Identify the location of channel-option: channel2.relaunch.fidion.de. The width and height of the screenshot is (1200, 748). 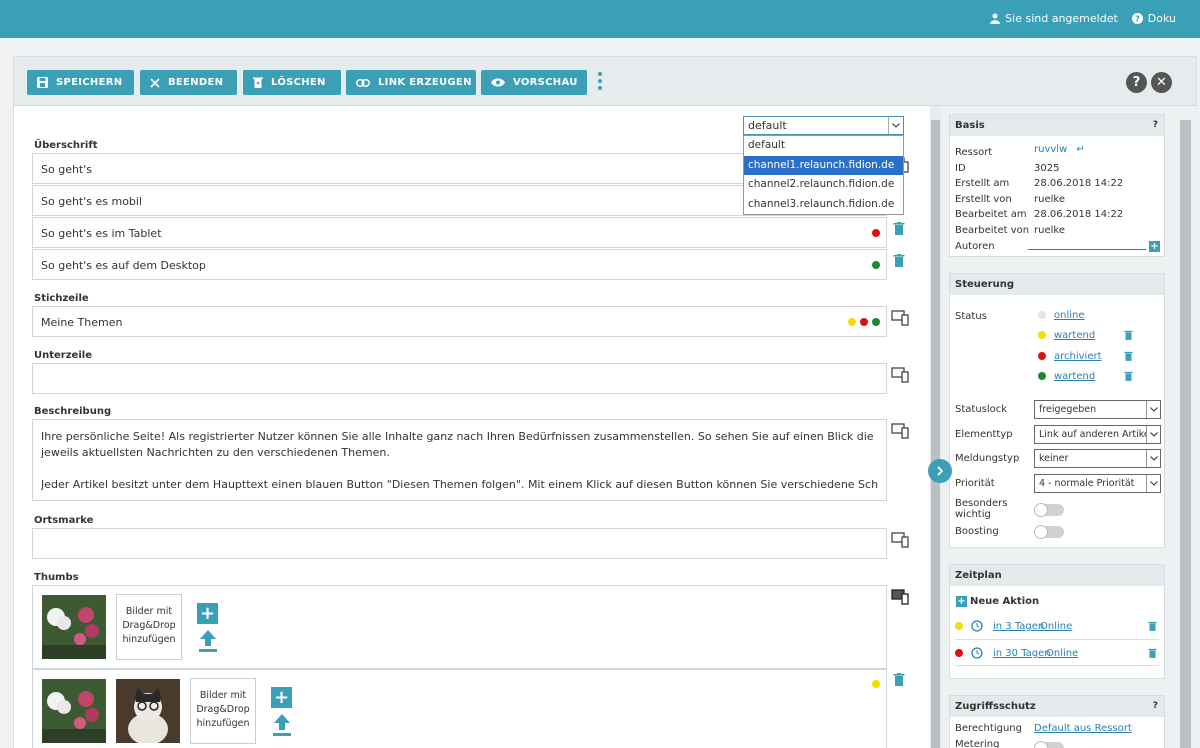
(823, 185).